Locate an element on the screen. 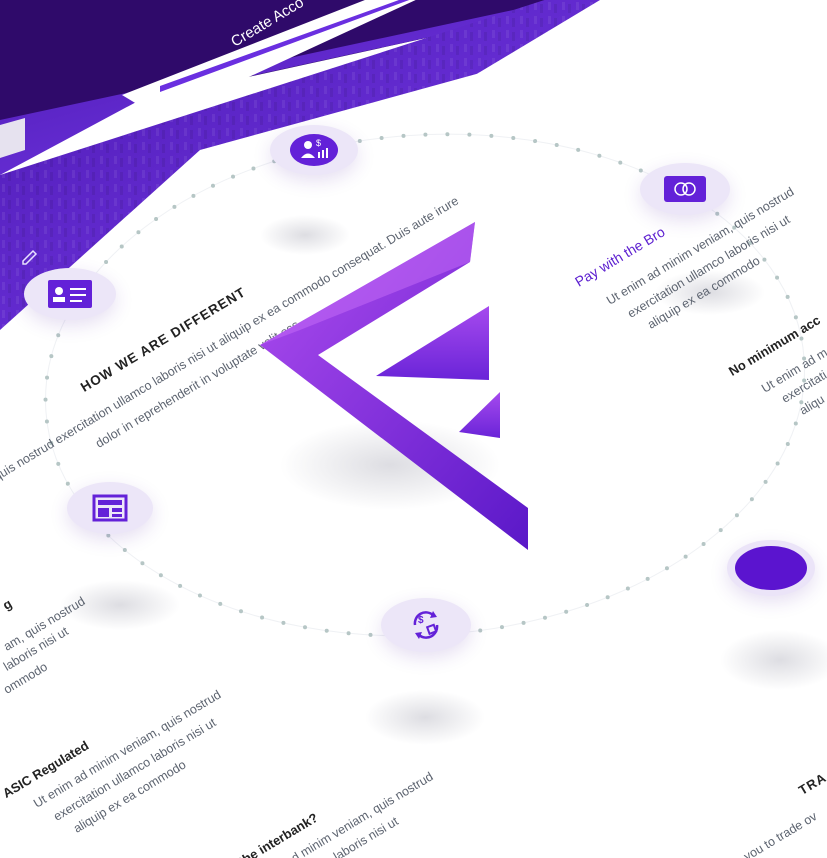  id-card-icon is located at coordinates (70, 294).